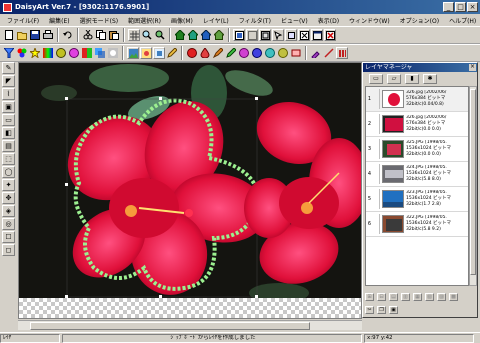 The height and width of the screenshot is (343, 480). I want to click on color-icon, so click(74, 53).